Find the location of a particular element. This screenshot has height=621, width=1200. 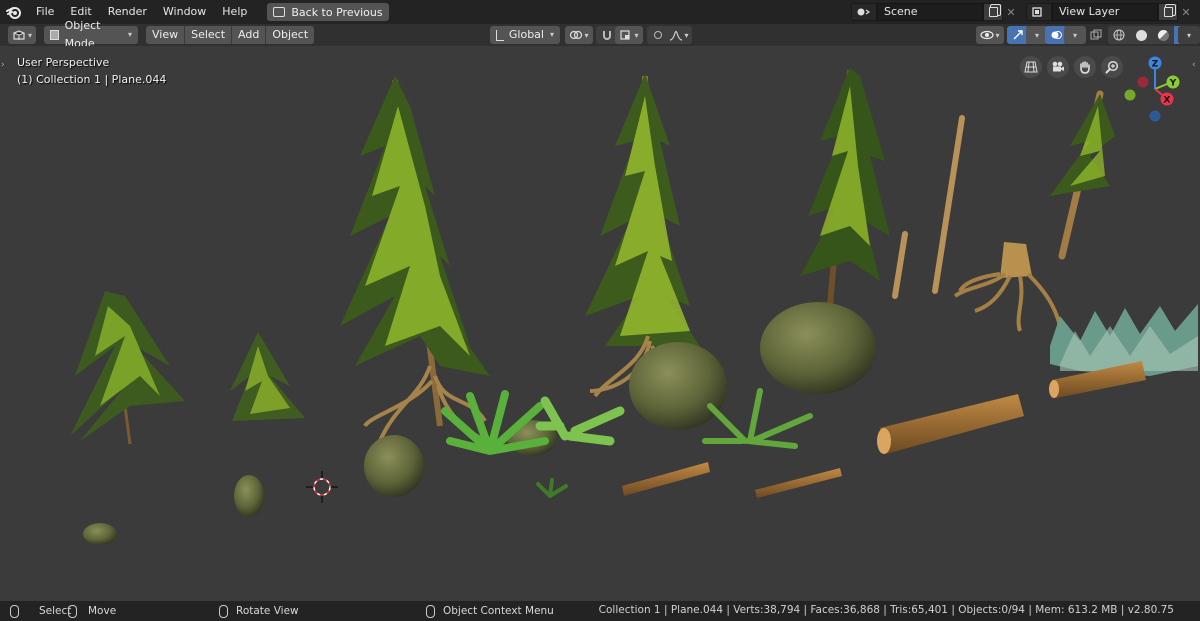

xray-icon is located at coordinates (1096, 34).